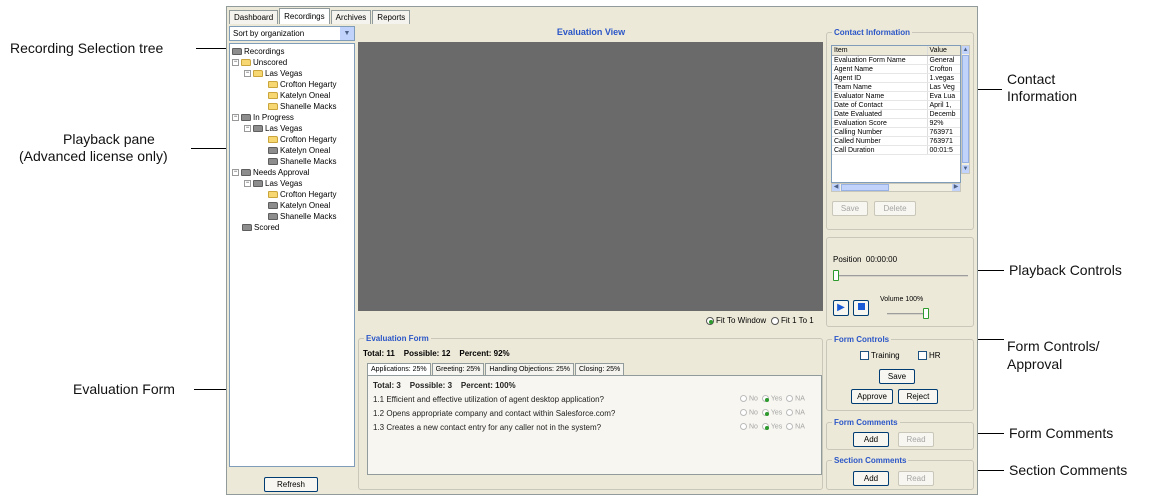 Image resolution: width=1149 pixels, height=500 pixels. I want to click on table-cell-value: 763971, so click(941, 132).